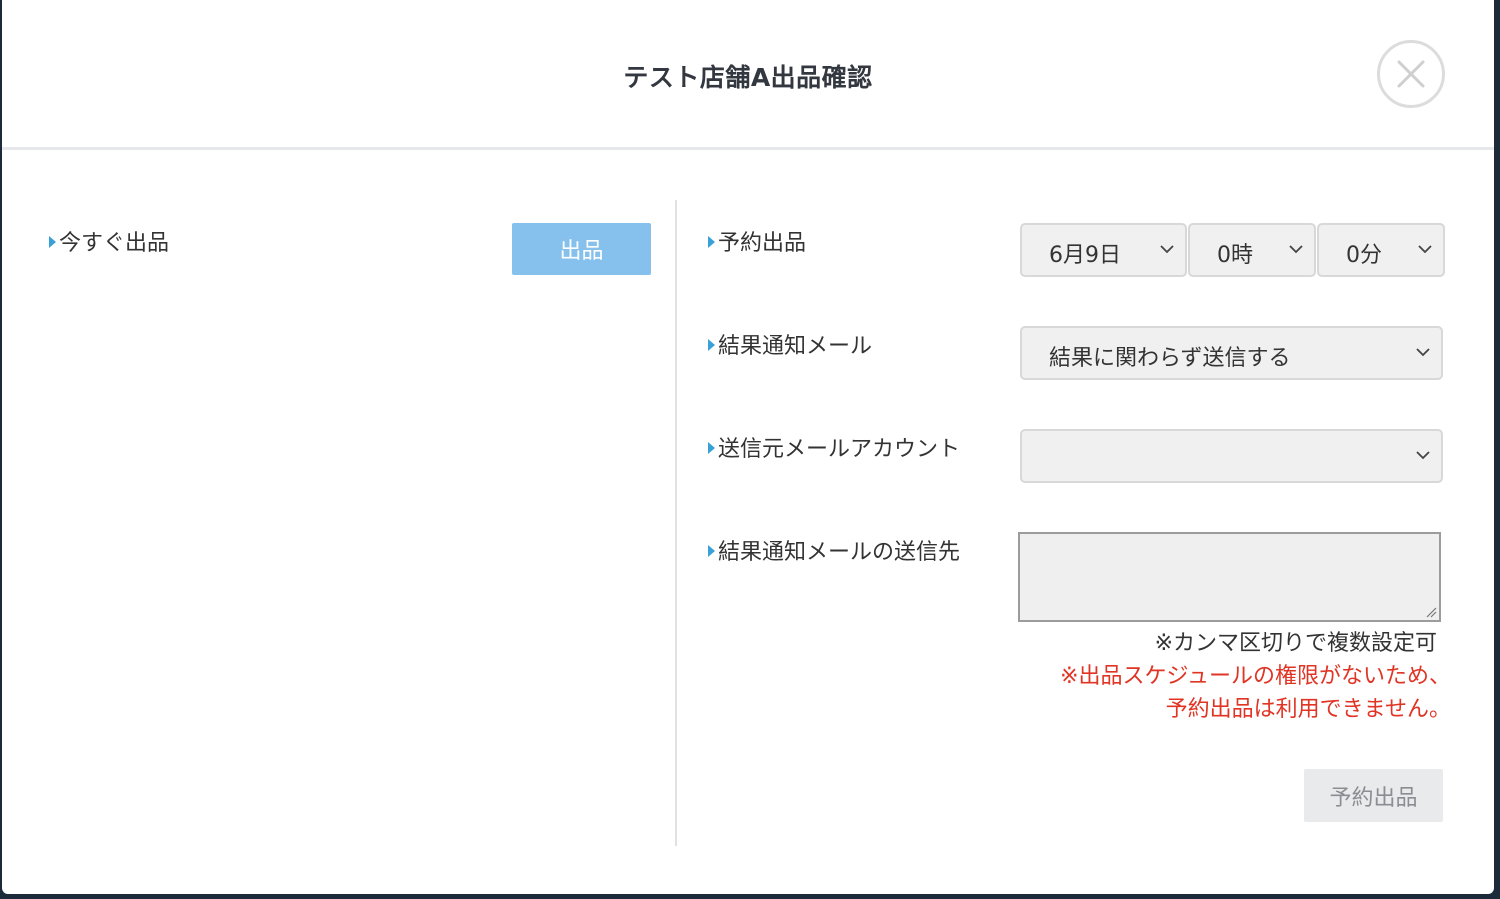 The width and height of the screenshot is (1500, 899). Describe the element at coordinates (748, 77) in the screenshot. I see `modal-title: テスト店舗A出品確認` at that location.